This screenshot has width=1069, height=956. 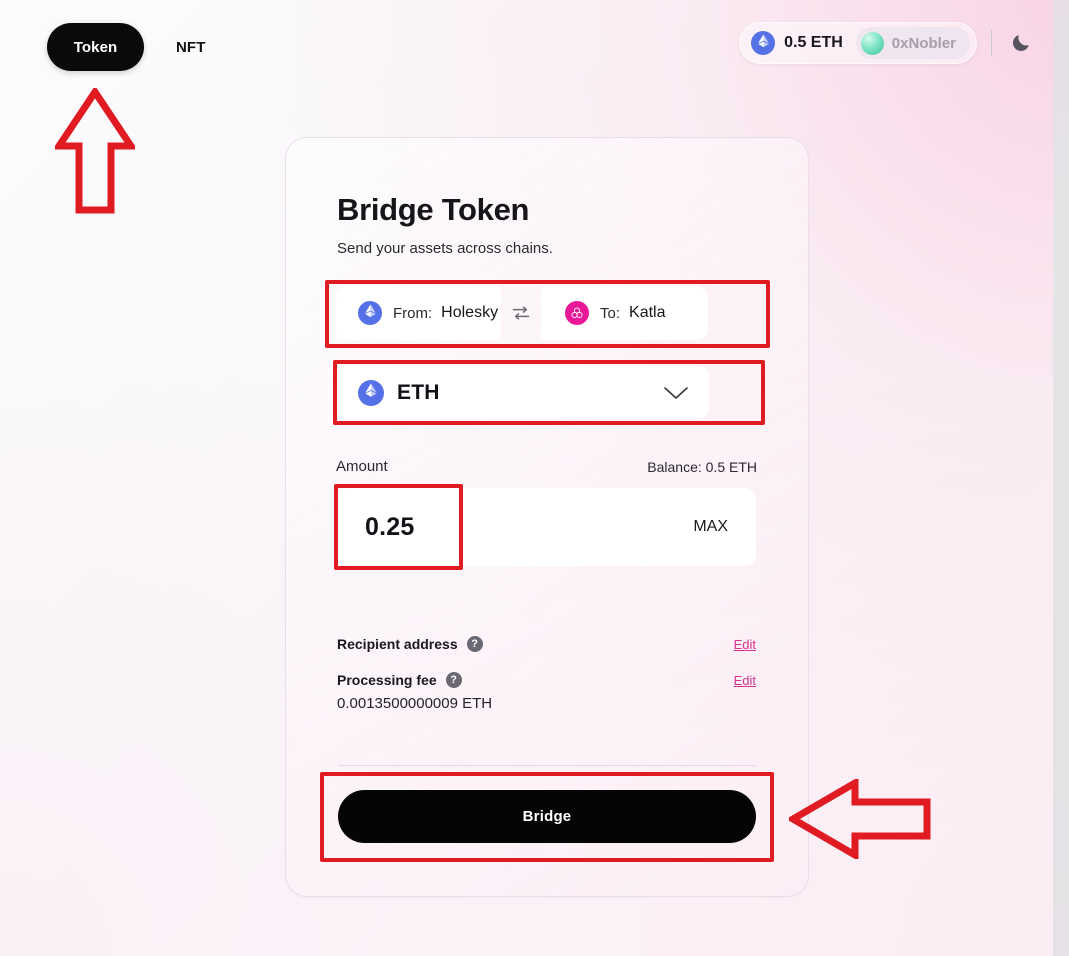 I want to click on wallet-pill: 0.5 ETH 0xNobler, so click(x=858, y=43).